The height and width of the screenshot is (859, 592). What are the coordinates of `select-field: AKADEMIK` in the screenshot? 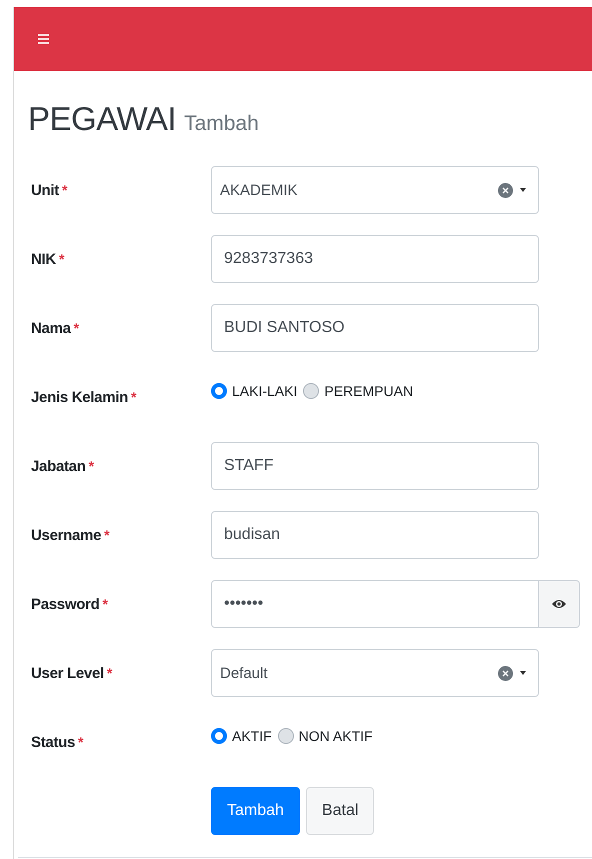 It's located at (375, 190).